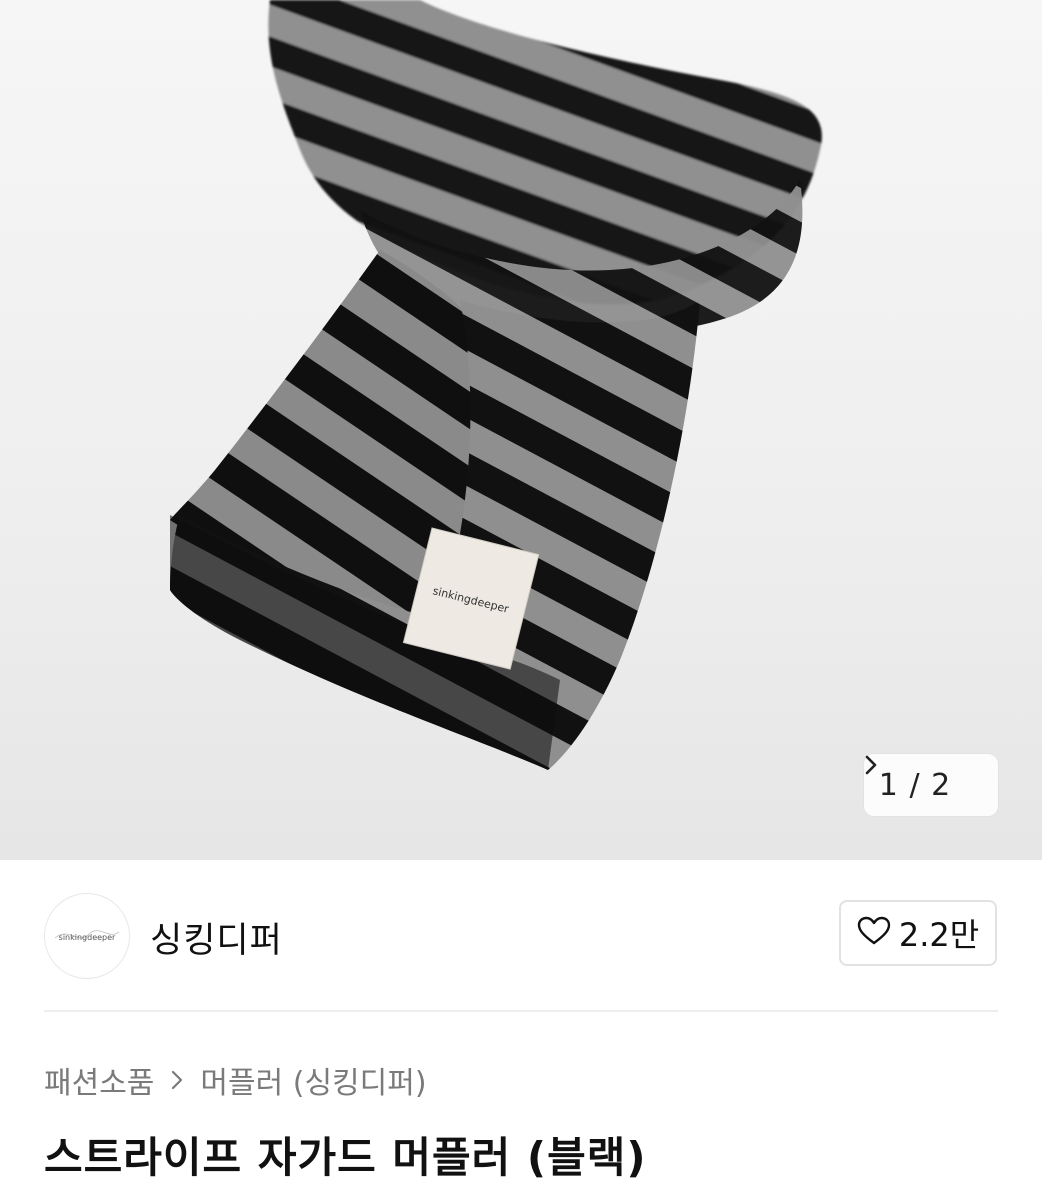 Image resolution: width=1042 pixels, height=1200 pixels. What do you see at coordinates (521, 935) in the screenshot?
I see `seller-section: sinkingdeeper 싱킹디퍼 2.2만` at bounding box center [521, 935].